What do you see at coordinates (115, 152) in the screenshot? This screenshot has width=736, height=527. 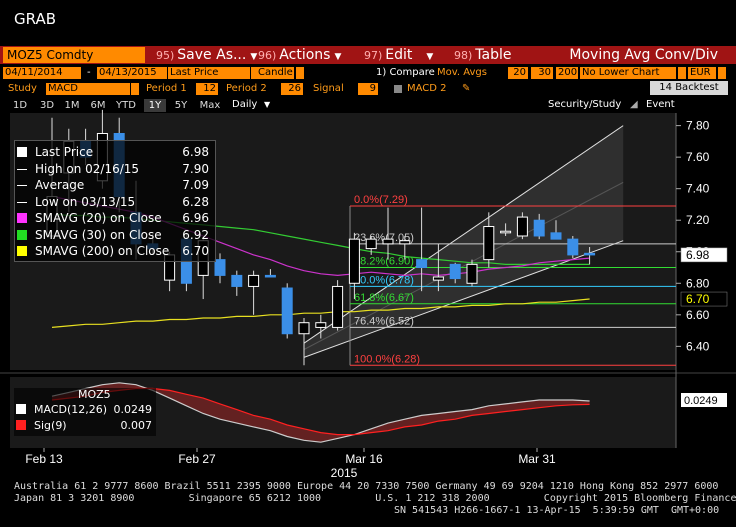 I see `legend-item: Last Price 6.98` at bounding box center [115, 152].